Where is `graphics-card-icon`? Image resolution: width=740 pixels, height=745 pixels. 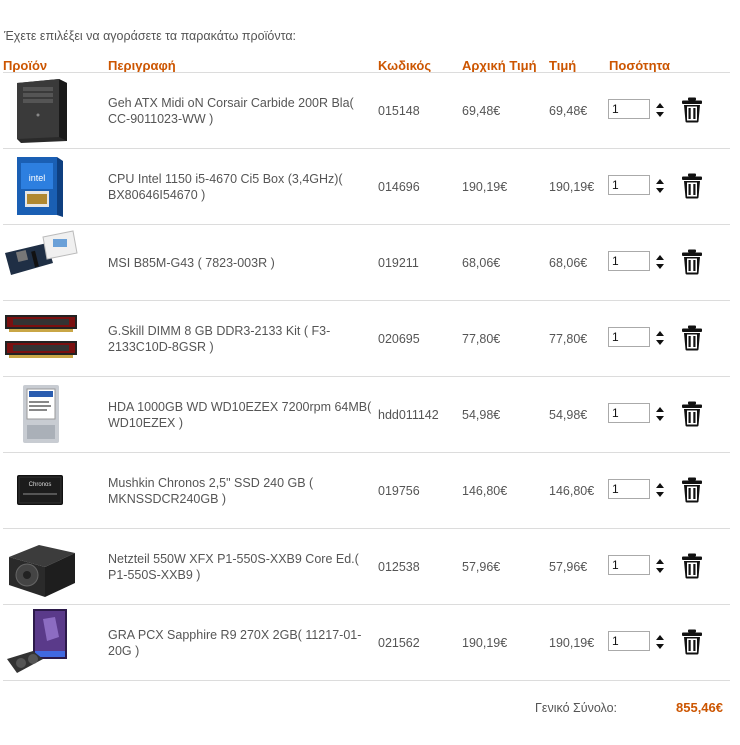
graphics-card-icon is located at coordinates (41, 645).